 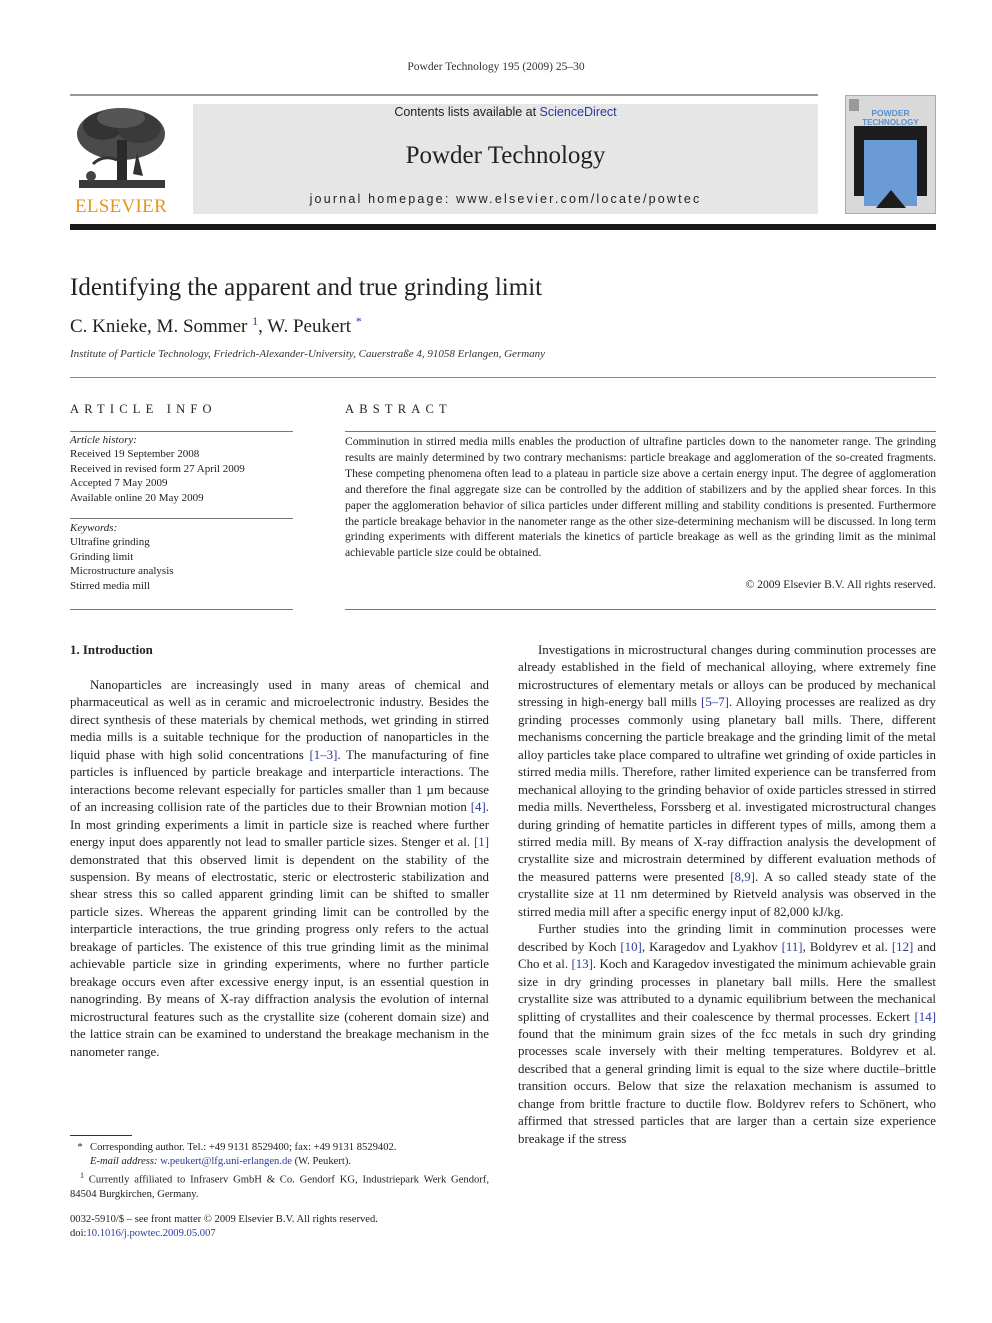 I want to click on citation-link: [1], so click(x=481, y=842).